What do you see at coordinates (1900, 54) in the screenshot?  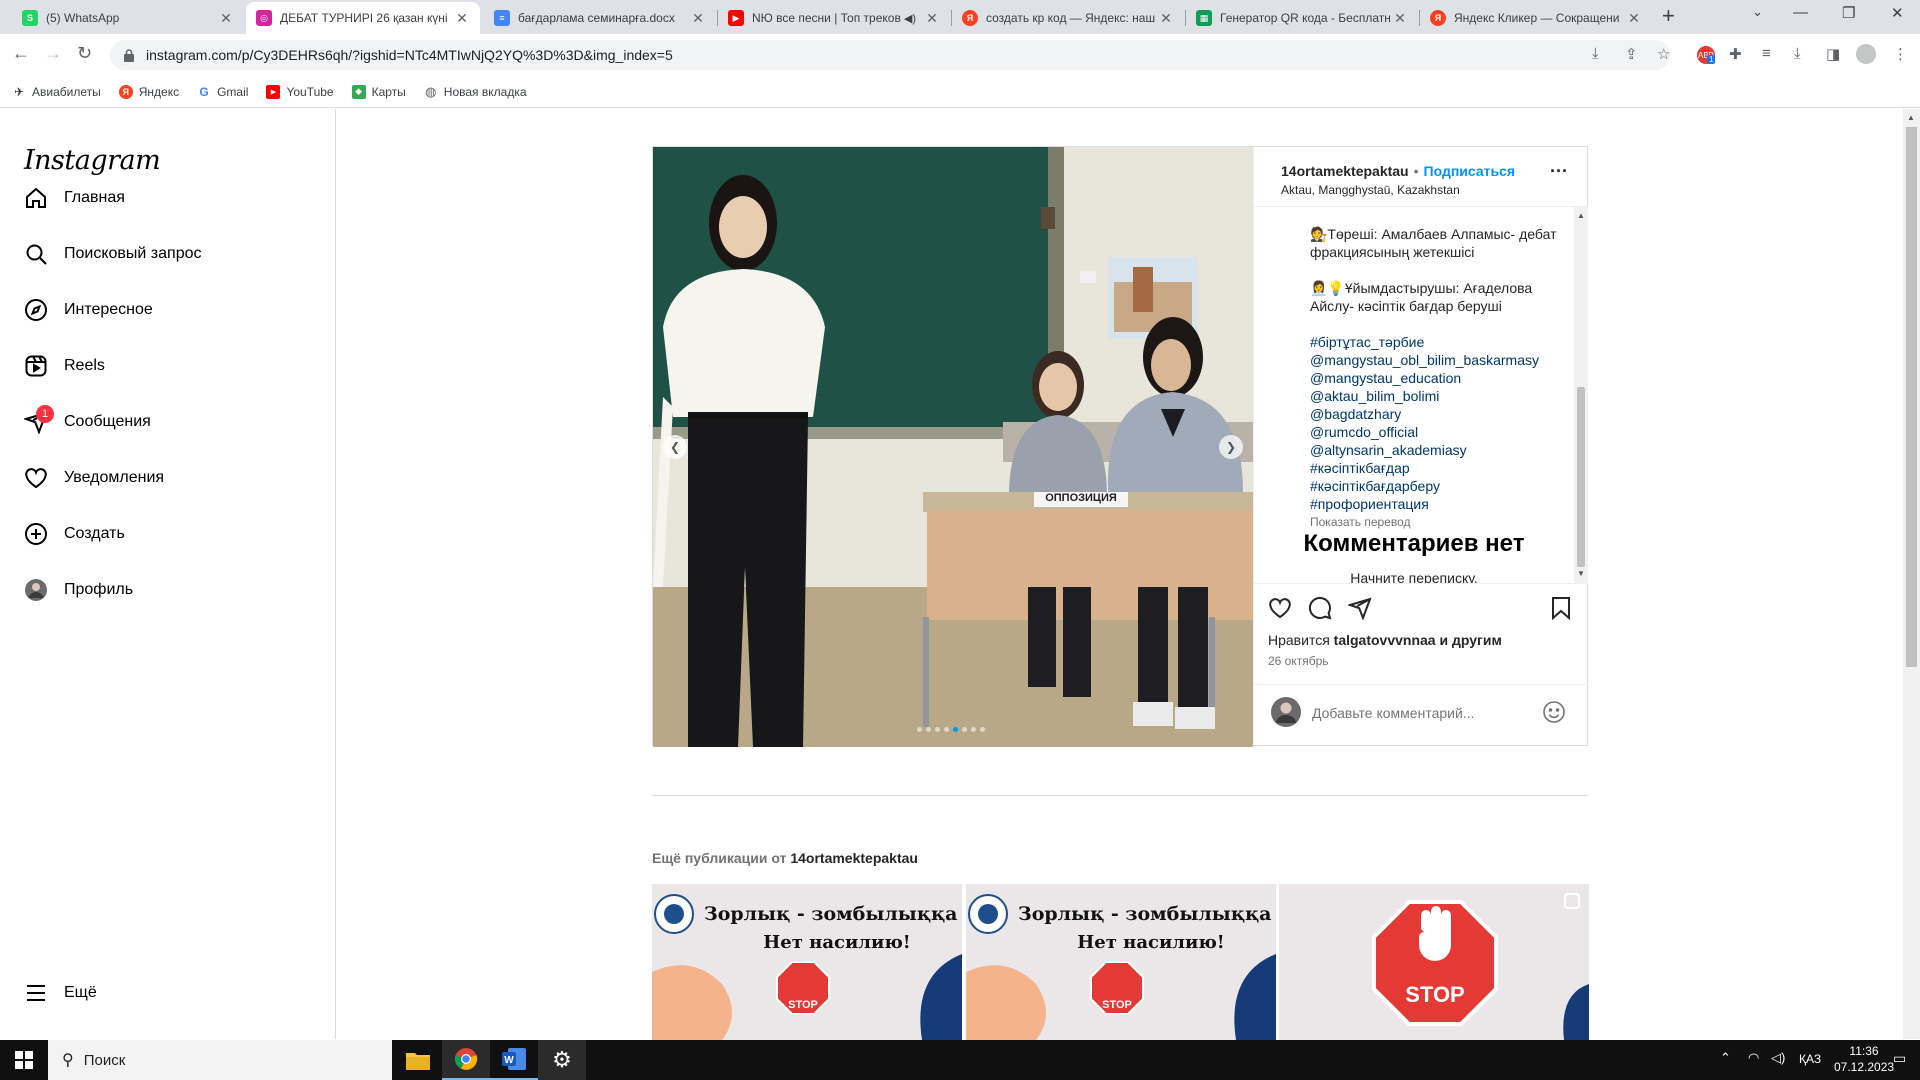 I see `menu-kebab-icon: ⋮` at bounding box center [1900, 54].